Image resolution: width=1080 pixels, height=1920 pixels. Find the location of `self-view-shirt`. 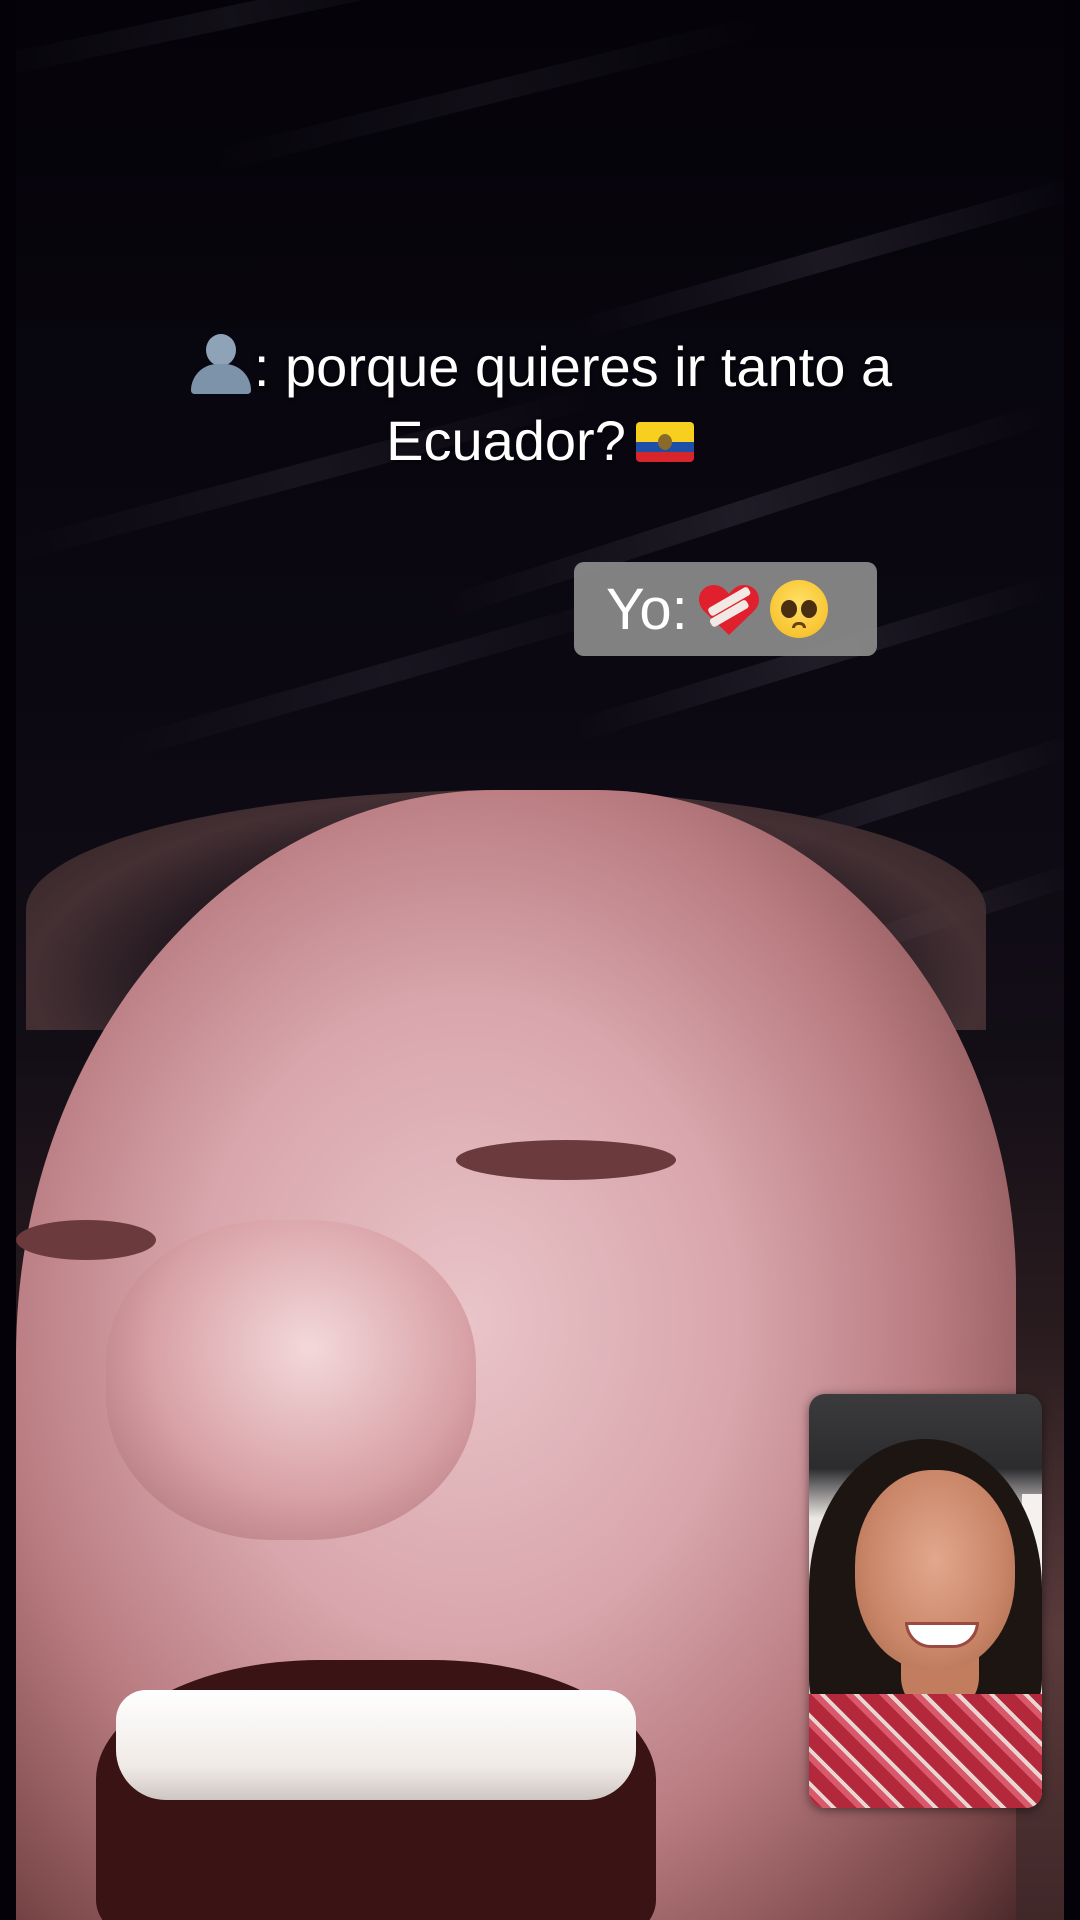

self-view-shirt is located at coordinates (925, 1751).